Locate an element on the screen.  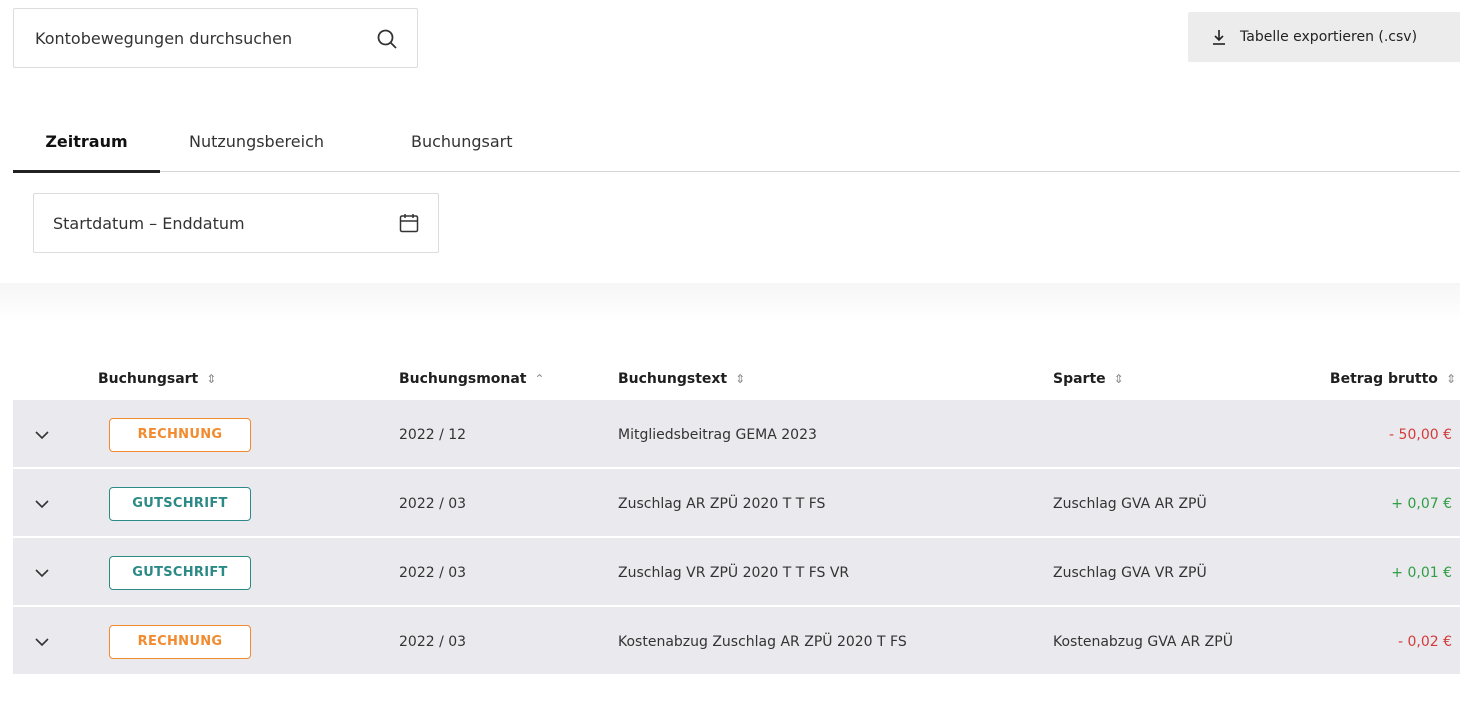
cell-betrag: - 50,00 € is located at coordinates (1420, 434).